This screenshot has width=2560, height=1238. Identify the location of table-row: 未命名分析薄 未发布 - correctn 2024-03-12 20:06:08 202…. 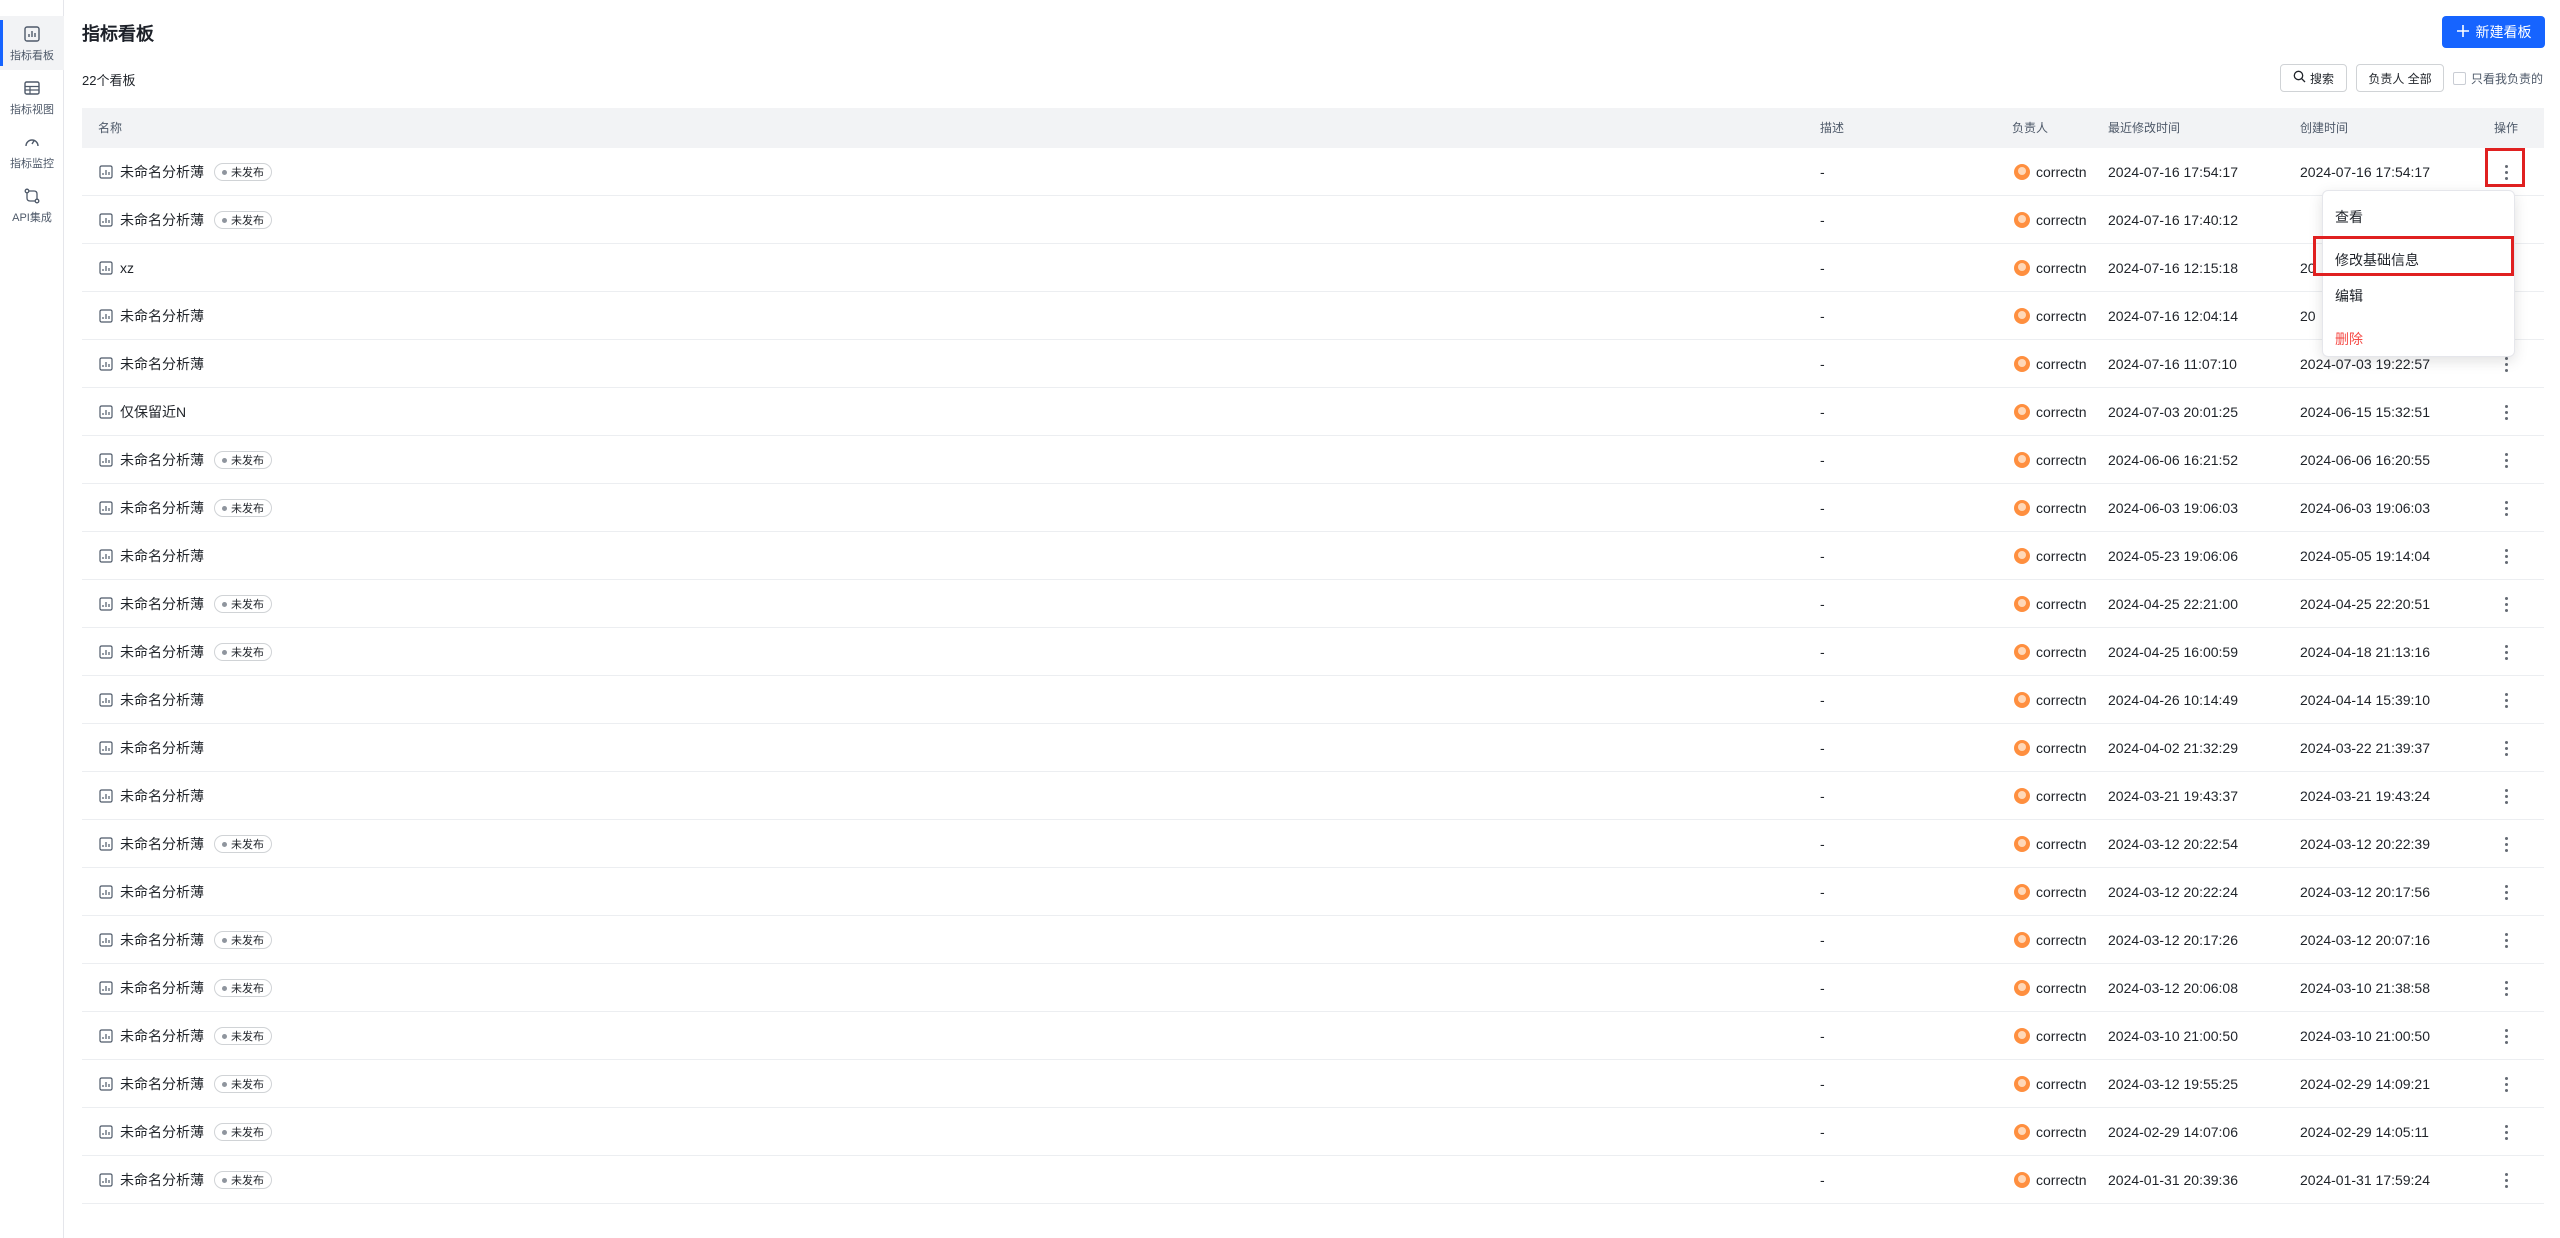
(1313, 988).